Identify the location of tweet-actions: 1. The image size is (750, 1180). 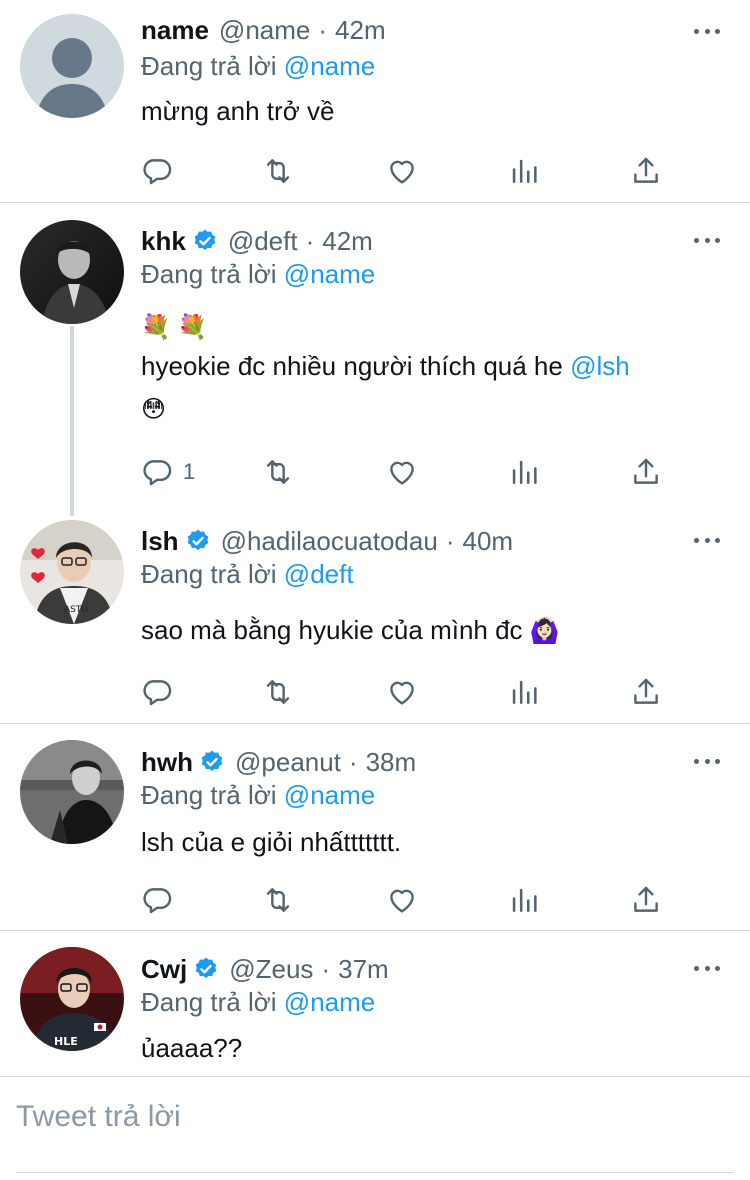
(411, 472).